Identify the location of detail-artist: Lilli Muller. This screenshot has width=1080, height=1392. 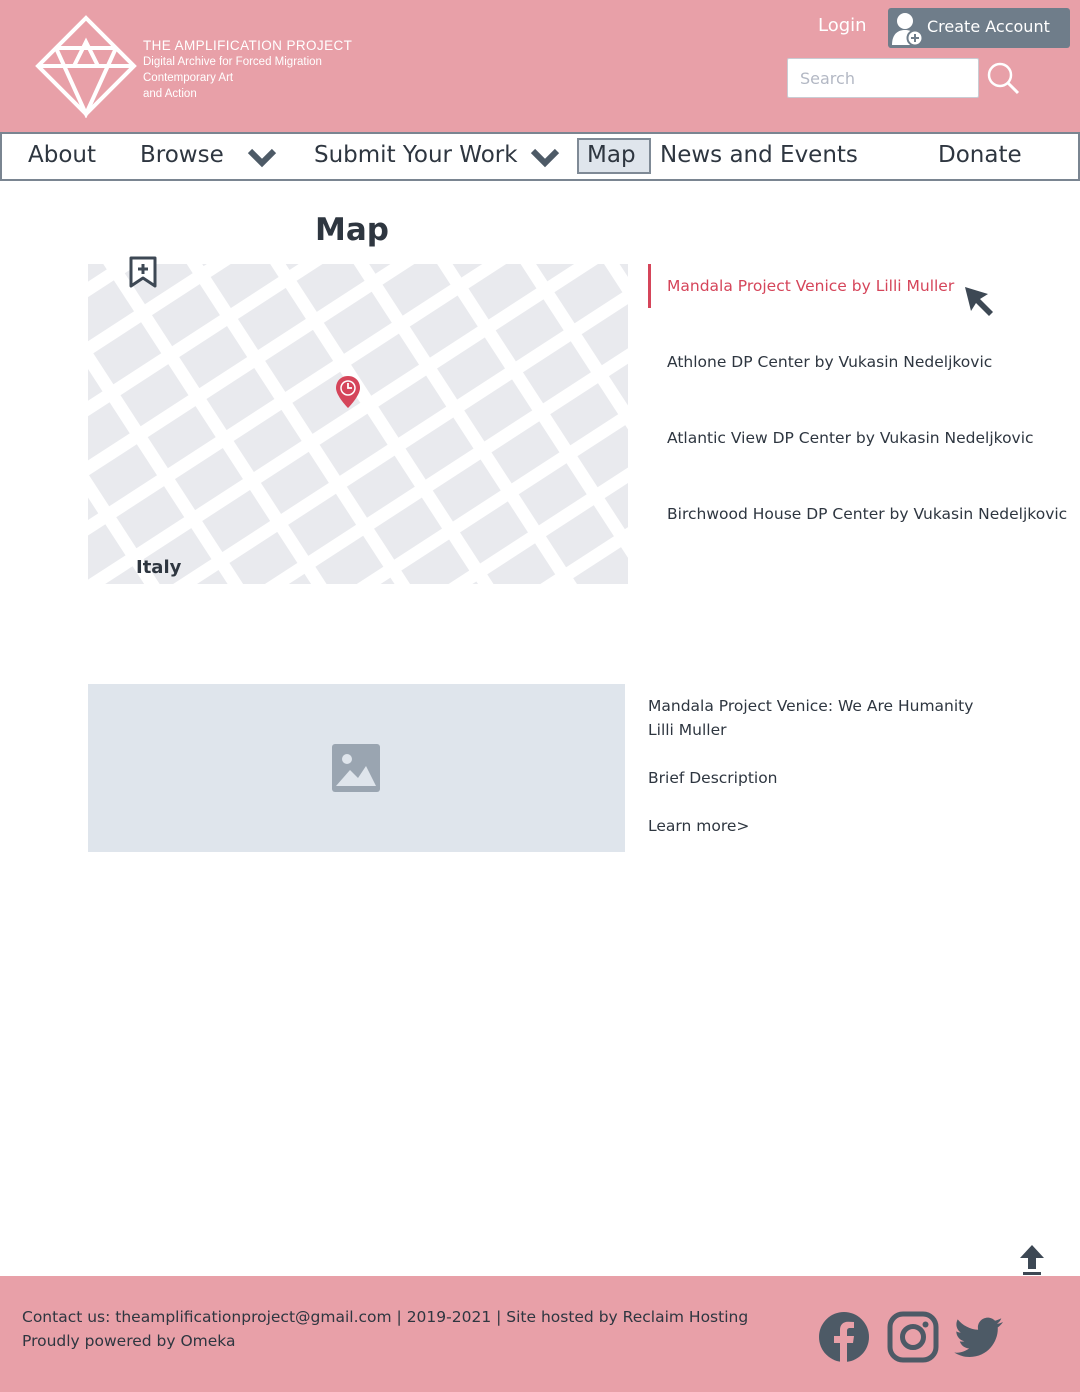
(687, 730).